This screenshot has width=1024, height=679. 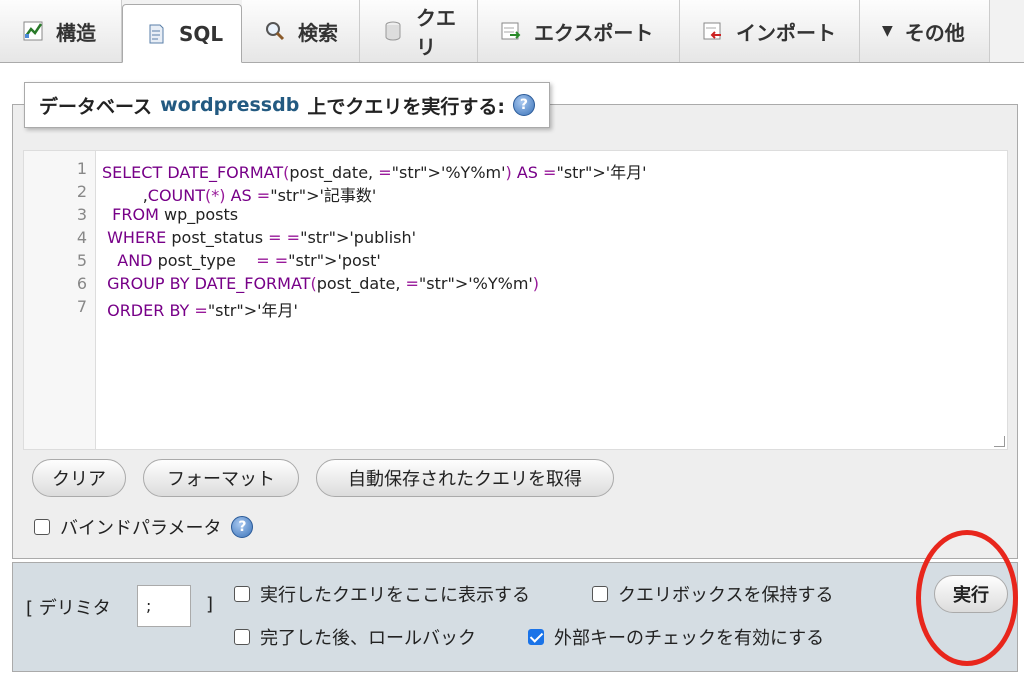 I want to click on line-number: 2, so click(x=81, y=191).